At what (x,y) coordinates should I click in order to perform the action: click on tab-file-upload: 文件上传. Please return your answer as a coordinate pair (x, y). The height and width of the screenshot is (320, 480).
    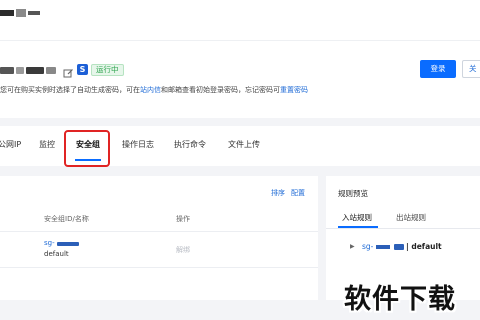
    Looking at the image, I should click on (244, 144).